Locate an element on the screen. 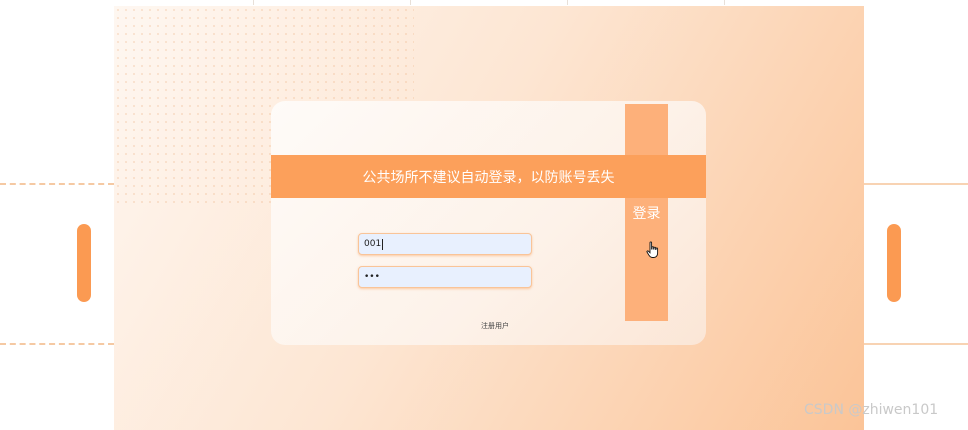 The image size is (968, 430). hand-cursor-icon is located at coordinates (652, 249).